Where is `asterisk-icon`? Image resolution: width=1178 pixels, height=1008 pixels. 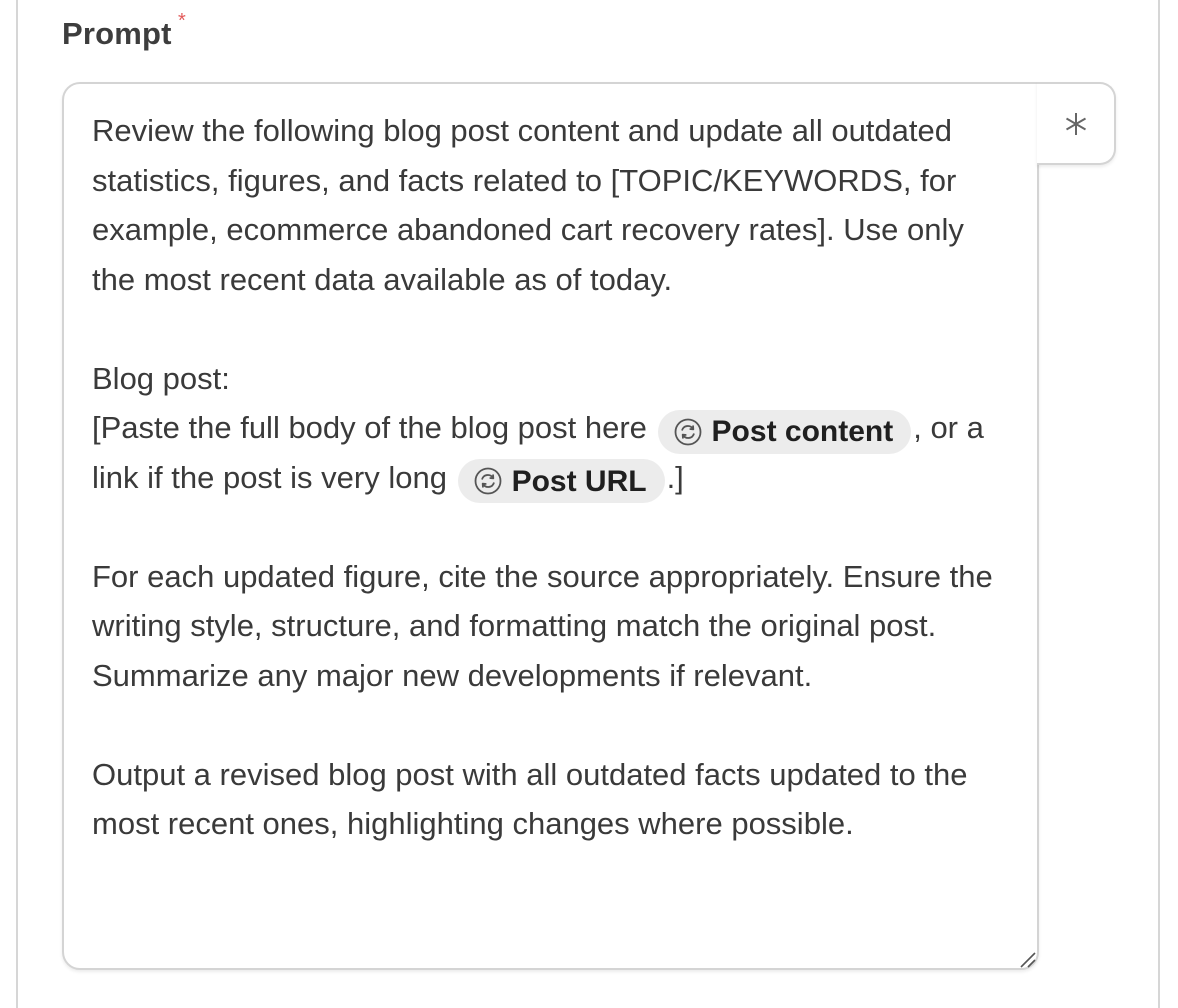
asterisk-icon is located at coordinates (1075, 123).